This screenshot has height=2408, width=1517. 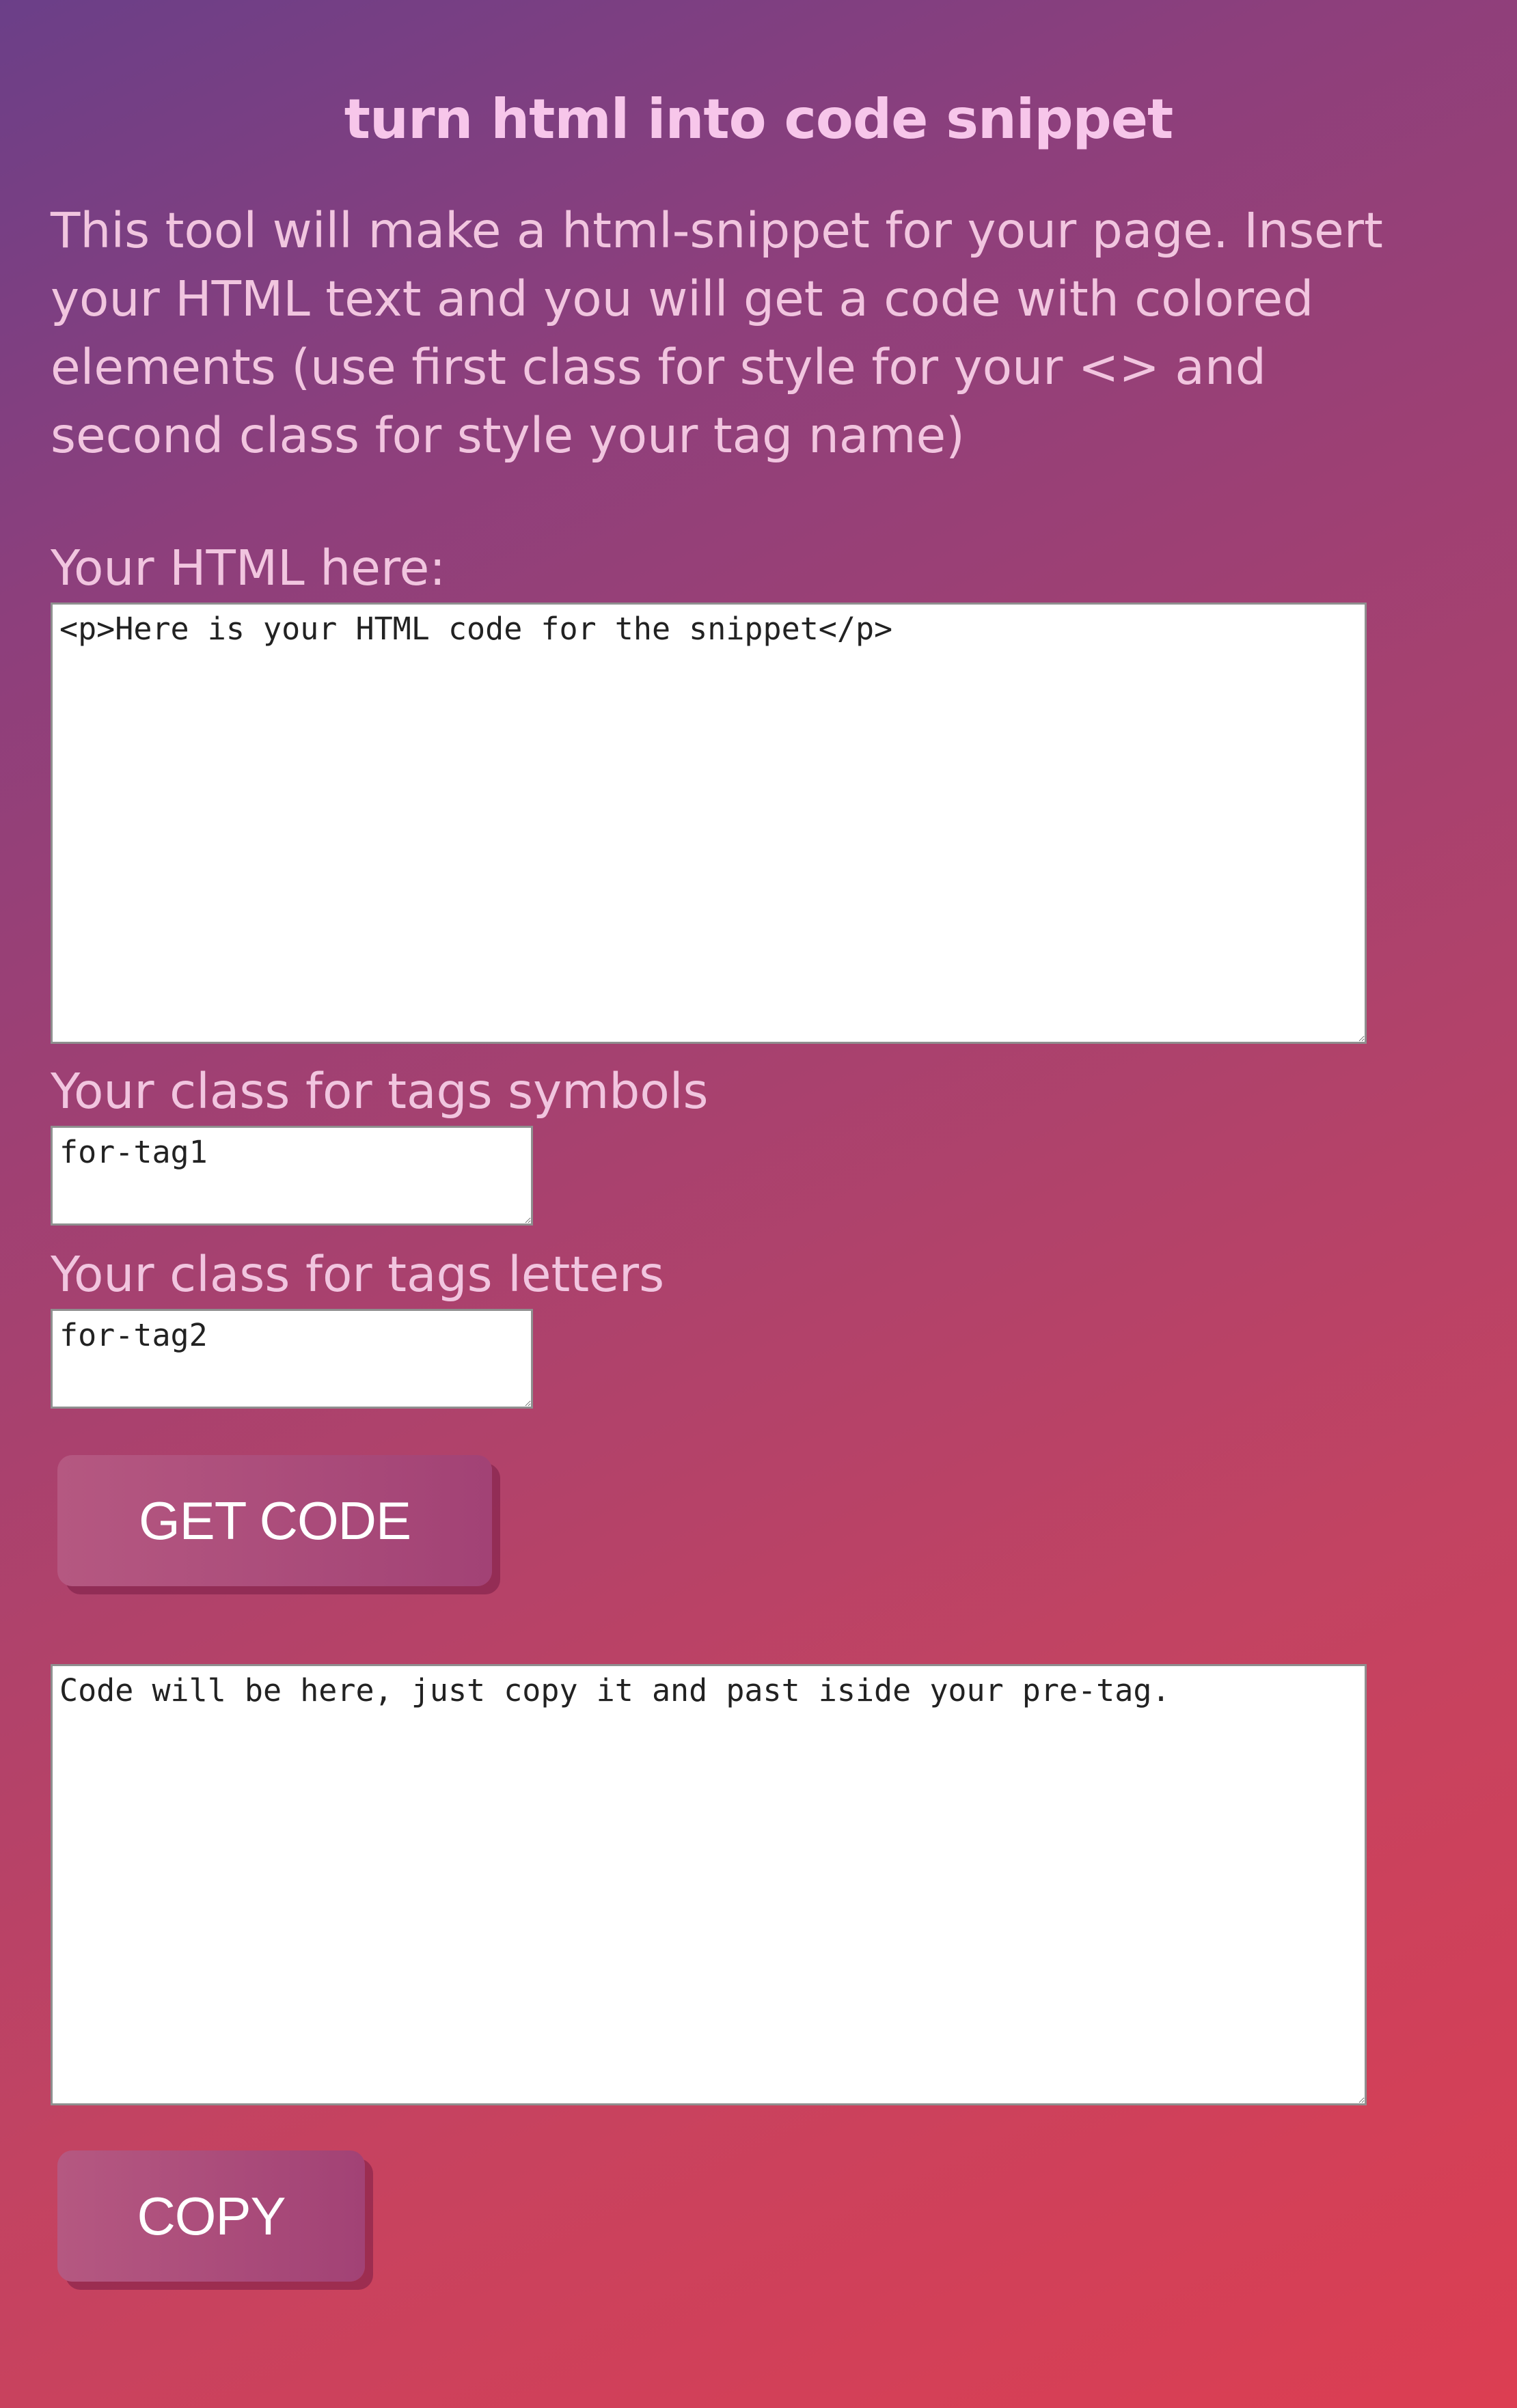 What do you see at coordinates (211, 2216) in the screenshot?
I see `copy-button: COPY` at bounding box center [211, 2216].